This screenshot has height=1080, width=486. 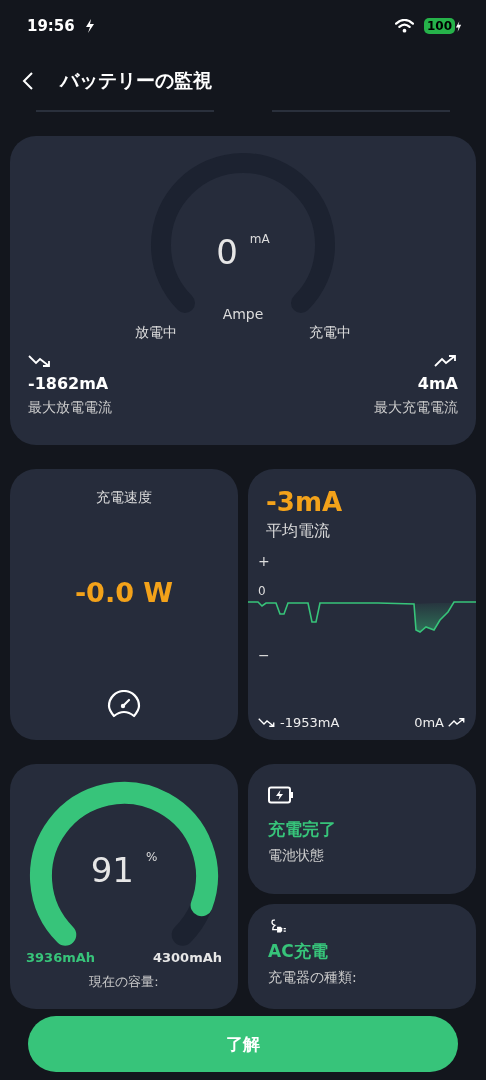 What do you see at coordinates (124, 982) in the screenshot?
I see `capacity-label: 現在の容量:` at bounding box center [124, 982].